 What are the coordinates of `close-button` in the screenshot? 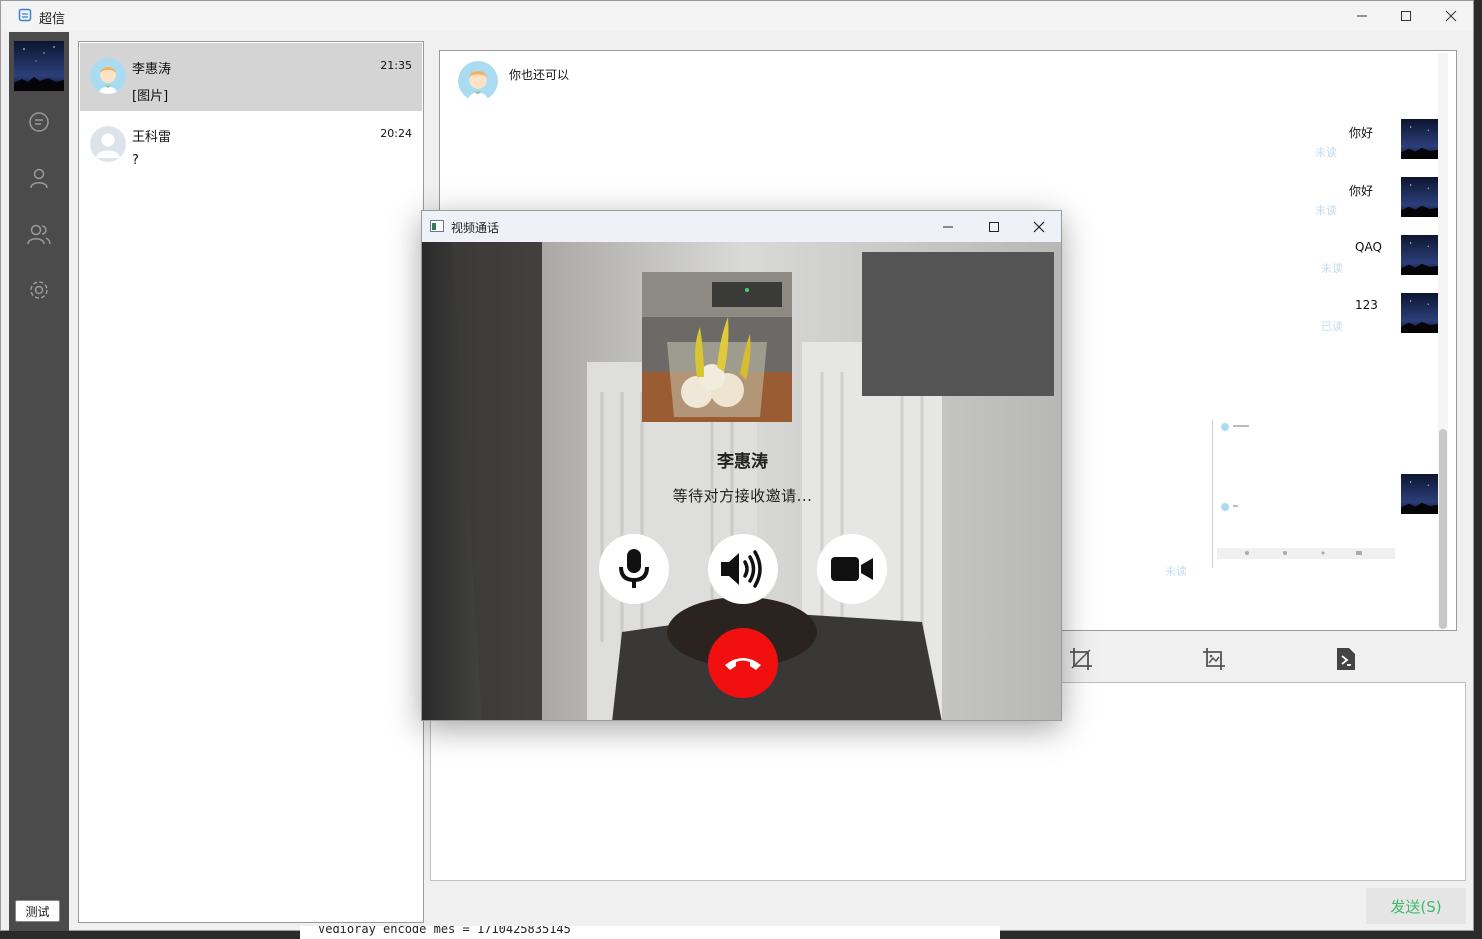 It's located at (1451, 16).